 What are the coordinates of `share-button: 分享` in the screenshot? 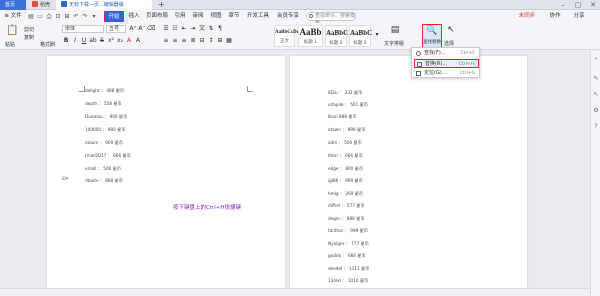 It's located at (579, 16).